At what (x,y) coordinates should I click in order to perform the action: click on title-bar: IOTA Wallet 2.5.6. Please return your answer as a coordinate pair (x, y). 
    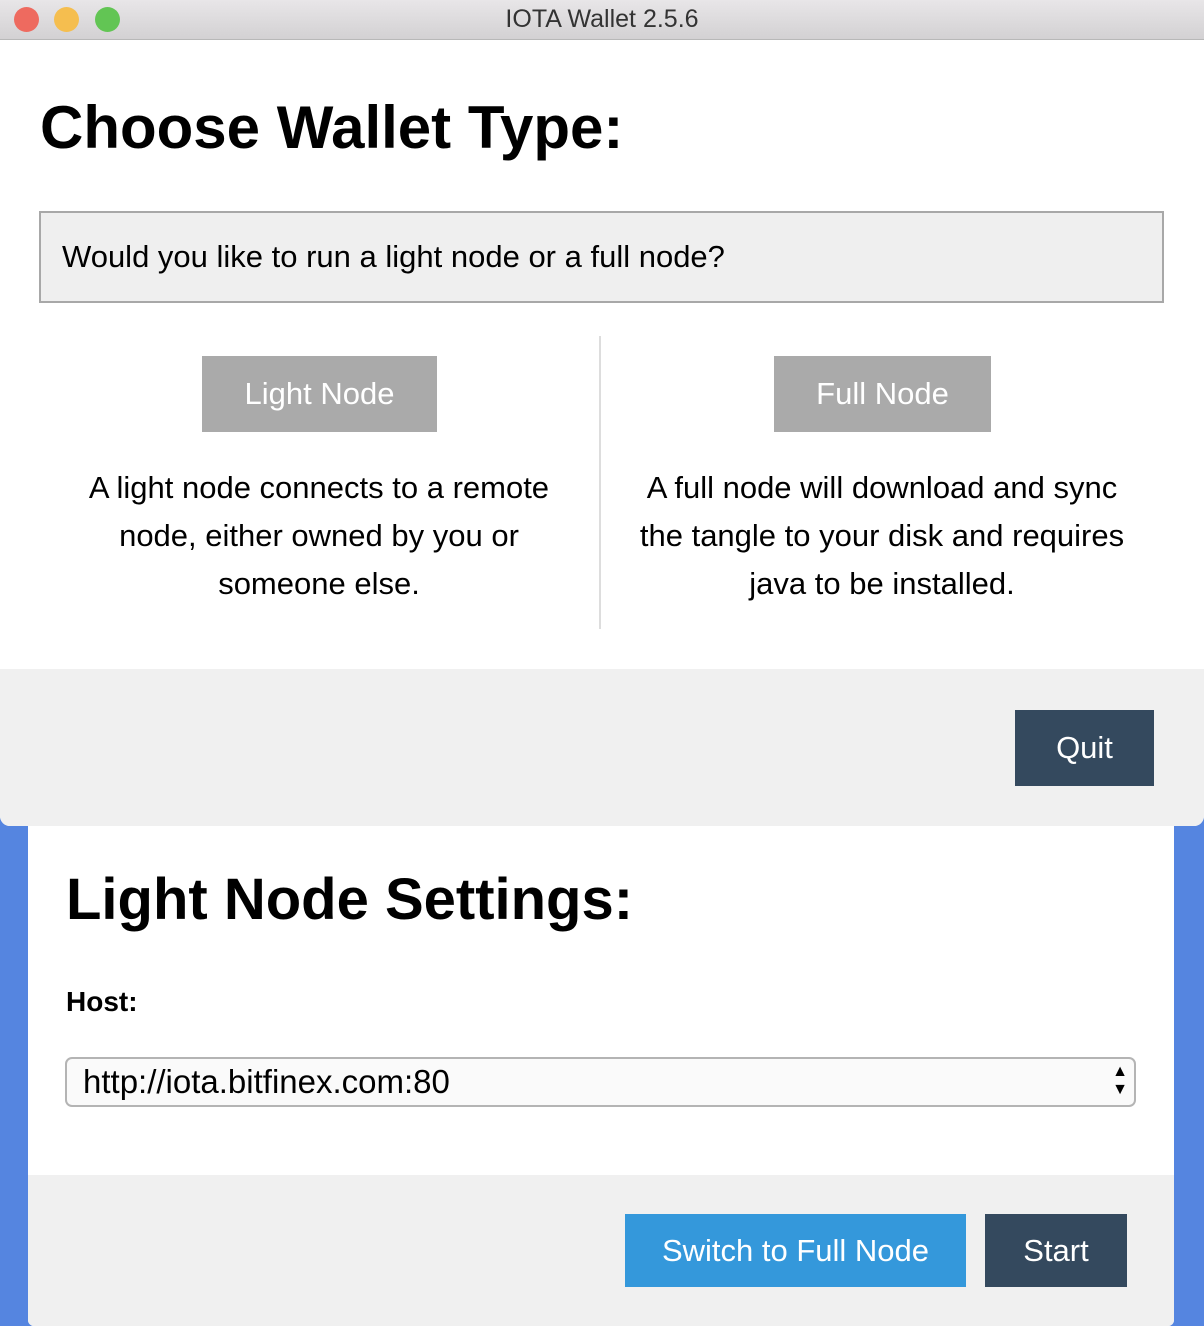
    Looking at the image, I should click on (602, 20).